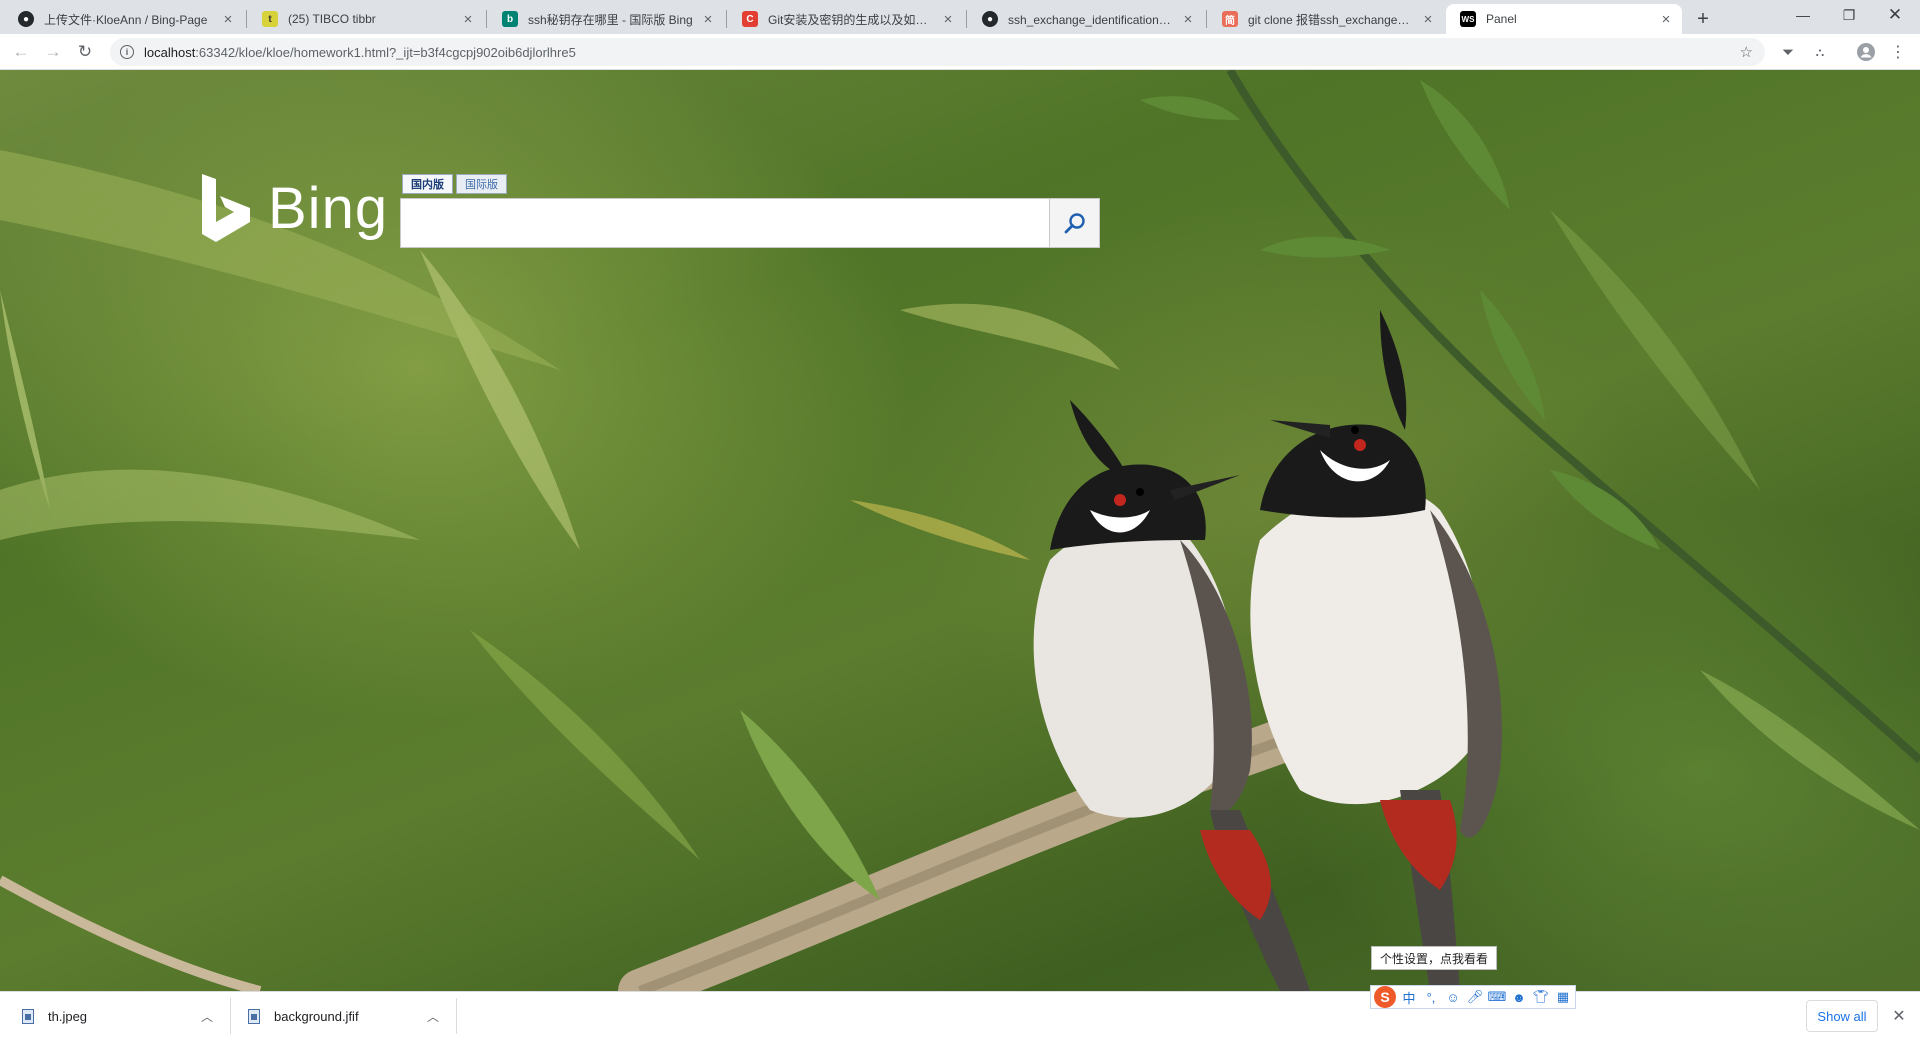  Describe the element at coordinates (454, 184) in the screenshot. I see `search-scope-tabs: 国内版 国际版` at that location.